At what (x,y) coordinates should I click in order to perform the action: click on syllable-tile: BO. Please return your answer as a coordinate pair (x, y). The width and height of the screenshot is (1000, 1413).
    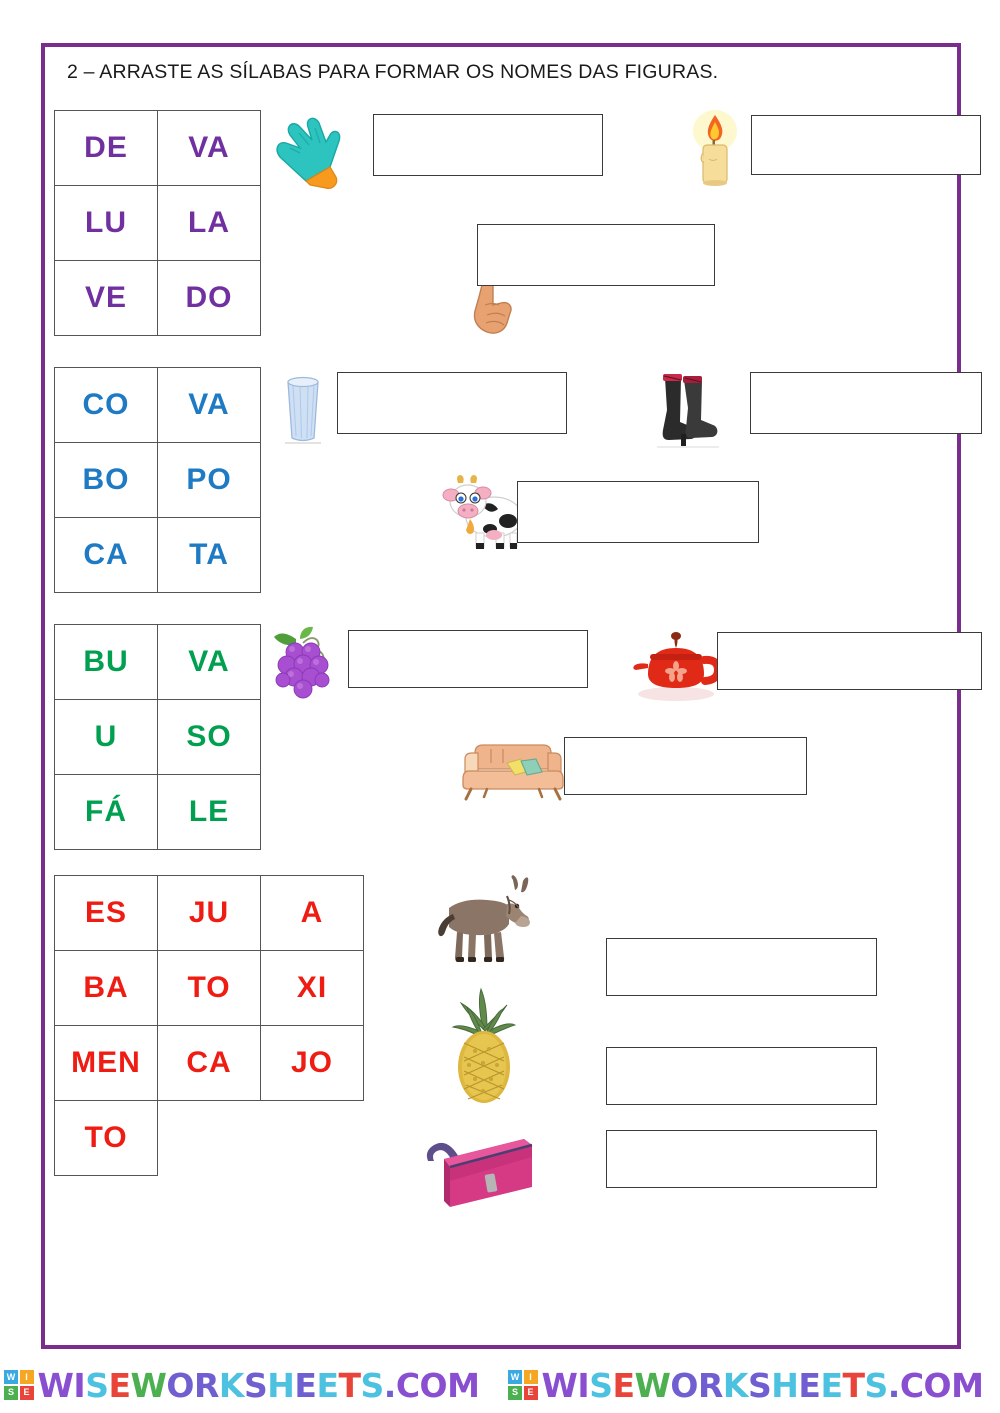
    Looking at the image, I should click on (106, 480).